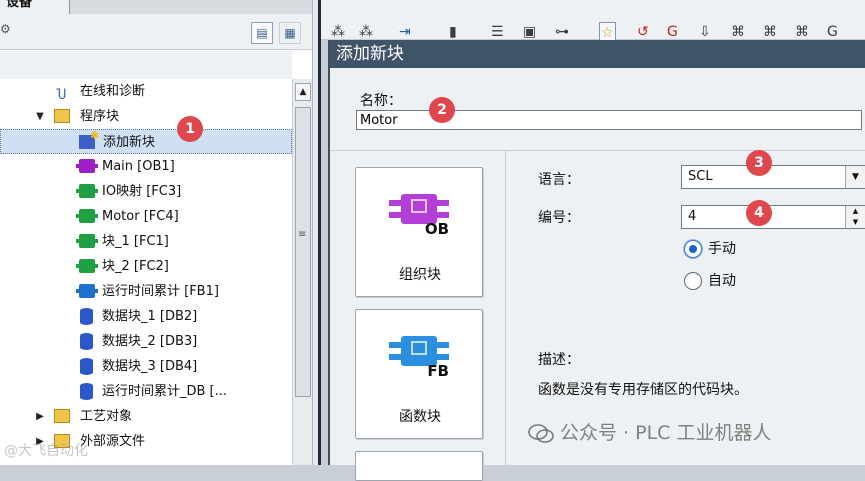 Image resolution: width=865 pixels, height=481 pixels. What do you see at coordinates (160, 32) in the screenshot?
I see `tree-toolbar: ⚙ ▤ ▦` at bounding box center [160, 32].